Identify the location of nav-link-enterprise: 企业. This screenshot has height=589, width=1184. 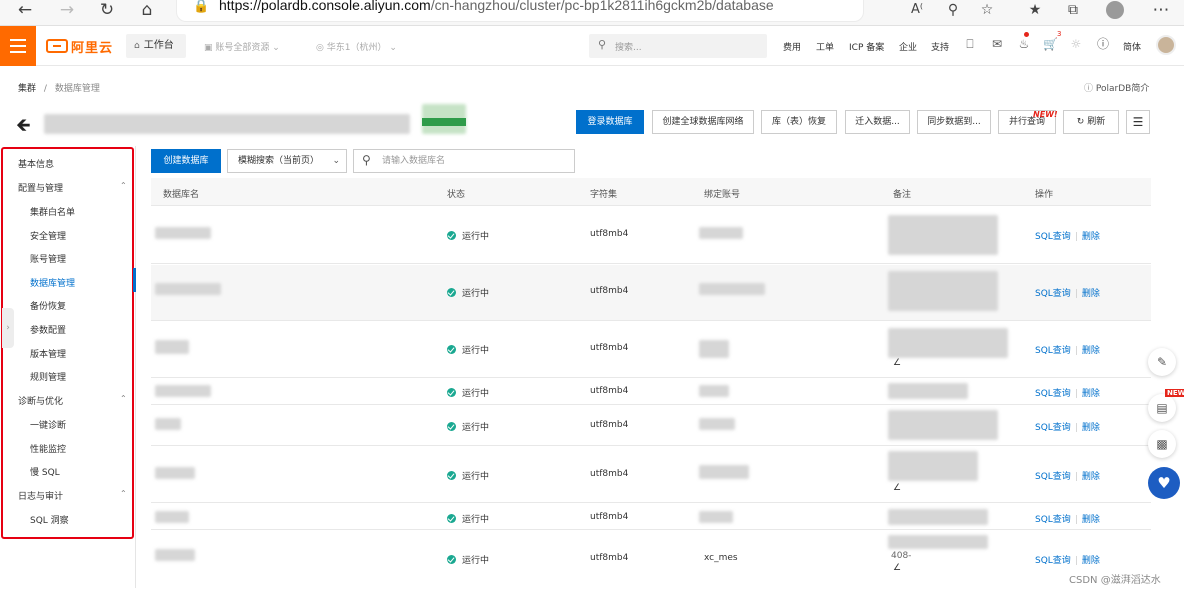
(908, 46).